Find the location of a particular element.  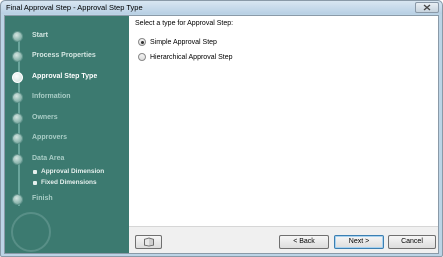

next-button: Next > is located at coordinates (359, 242).